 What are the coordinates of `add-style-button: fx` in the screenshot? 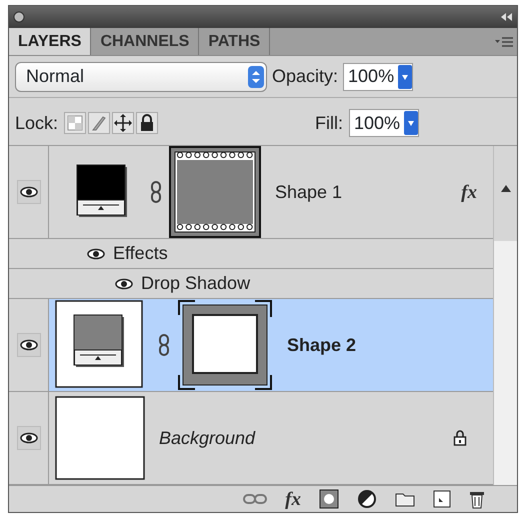 It's located at (293, 499).